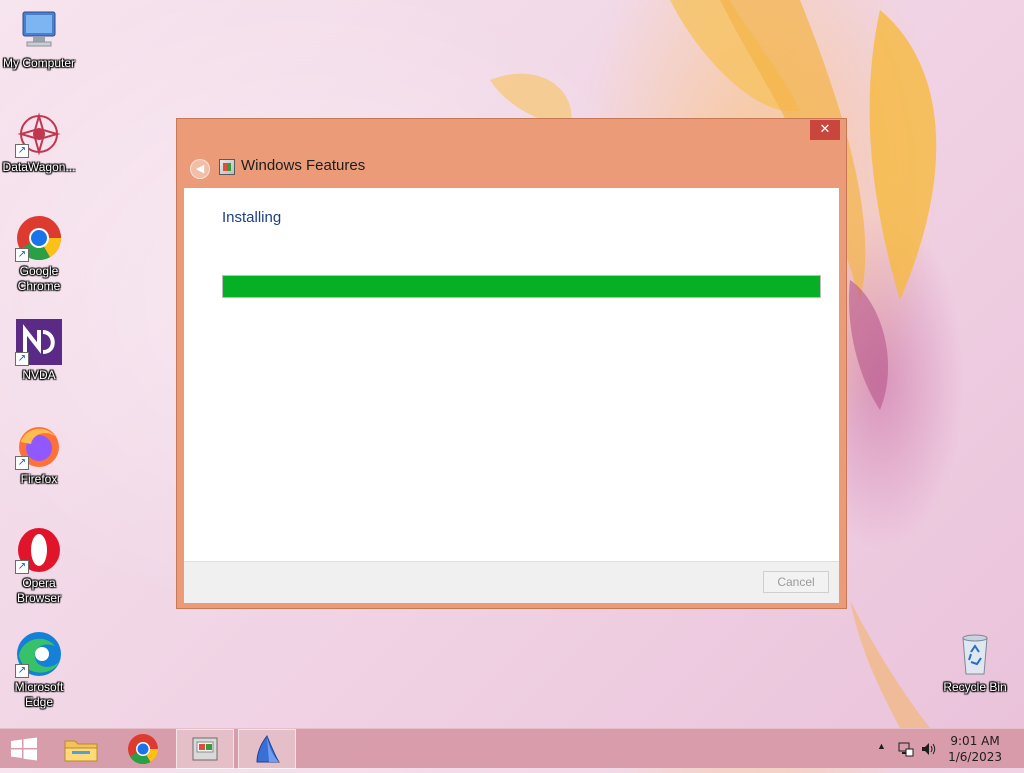 The height and width of the screenshot is (773, 1024). I want to click on desktop-icon-label: Google Chrome, so click(39, 278).